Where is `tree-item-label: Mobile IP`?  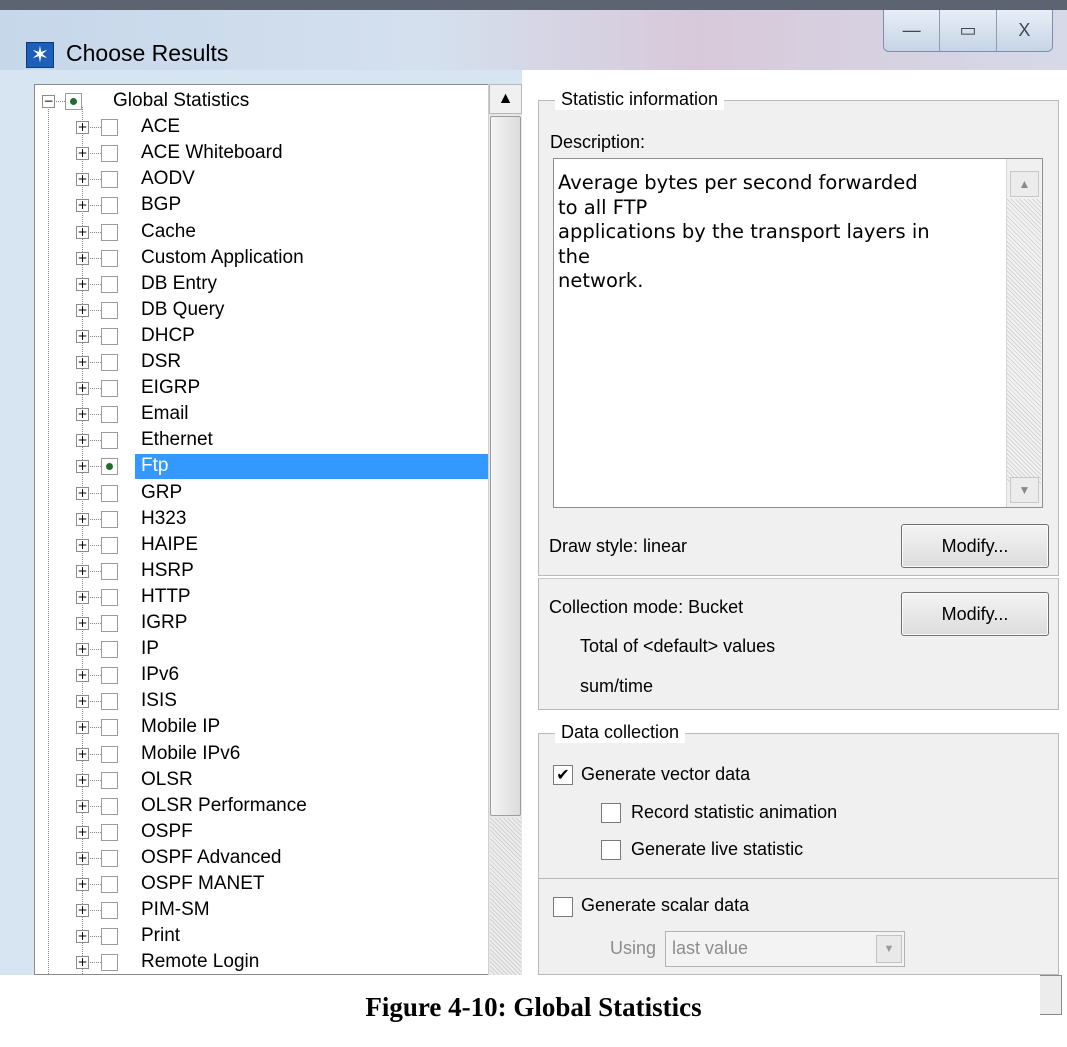 tree-item-label: Mobile IP is located at coordinates (181, 727).